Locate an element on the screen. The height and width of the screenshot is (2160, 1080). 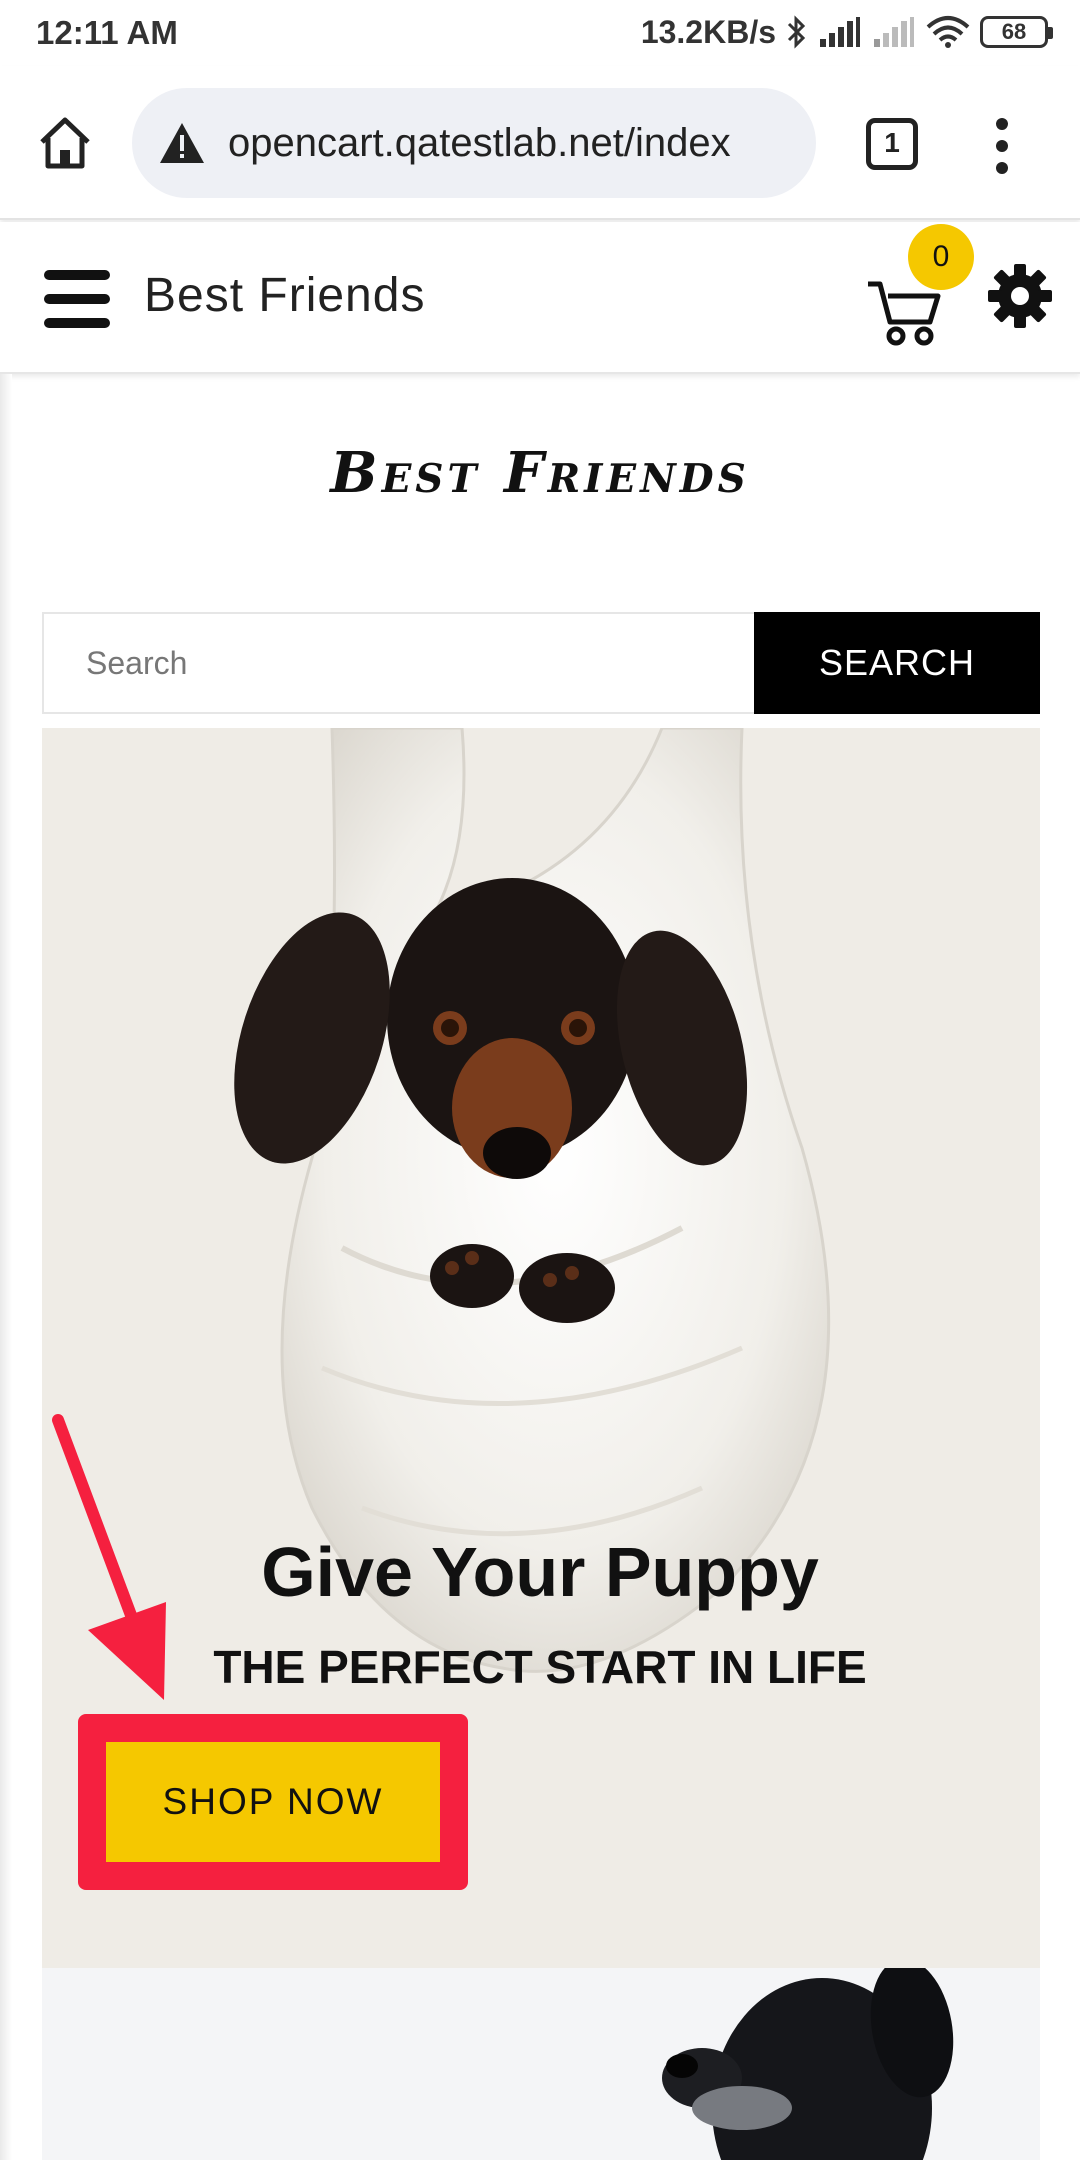
bluetooth-icon is located at coordinates (796, 32).